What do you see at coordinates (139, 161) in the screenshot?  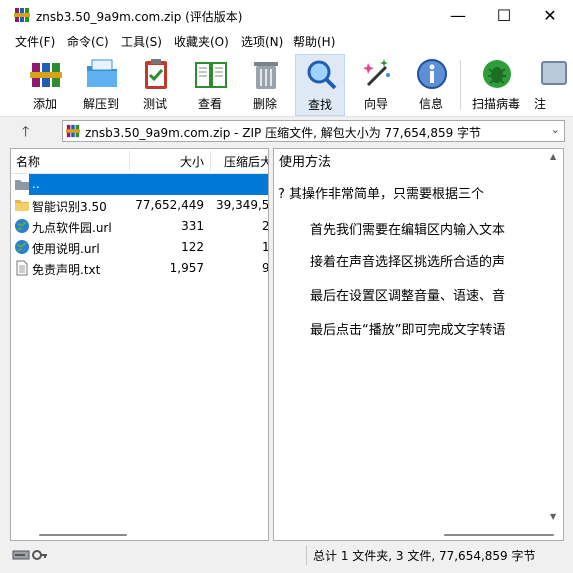 I see `column-header: 名称 大小 压缩后大` at bounding box center [139, 161].